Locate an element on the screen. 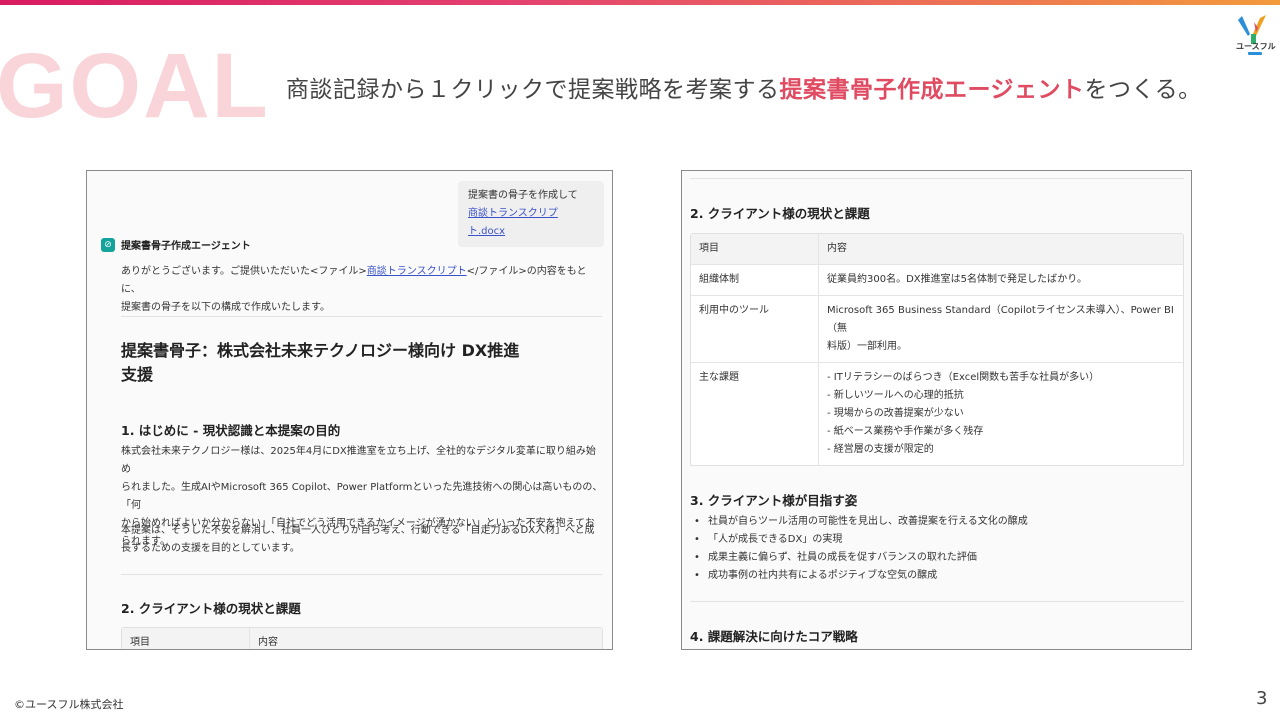 This screenshot has height=720, width=1280. cell-line: 料版）一部利用。 is located at coordinates (867, 346).